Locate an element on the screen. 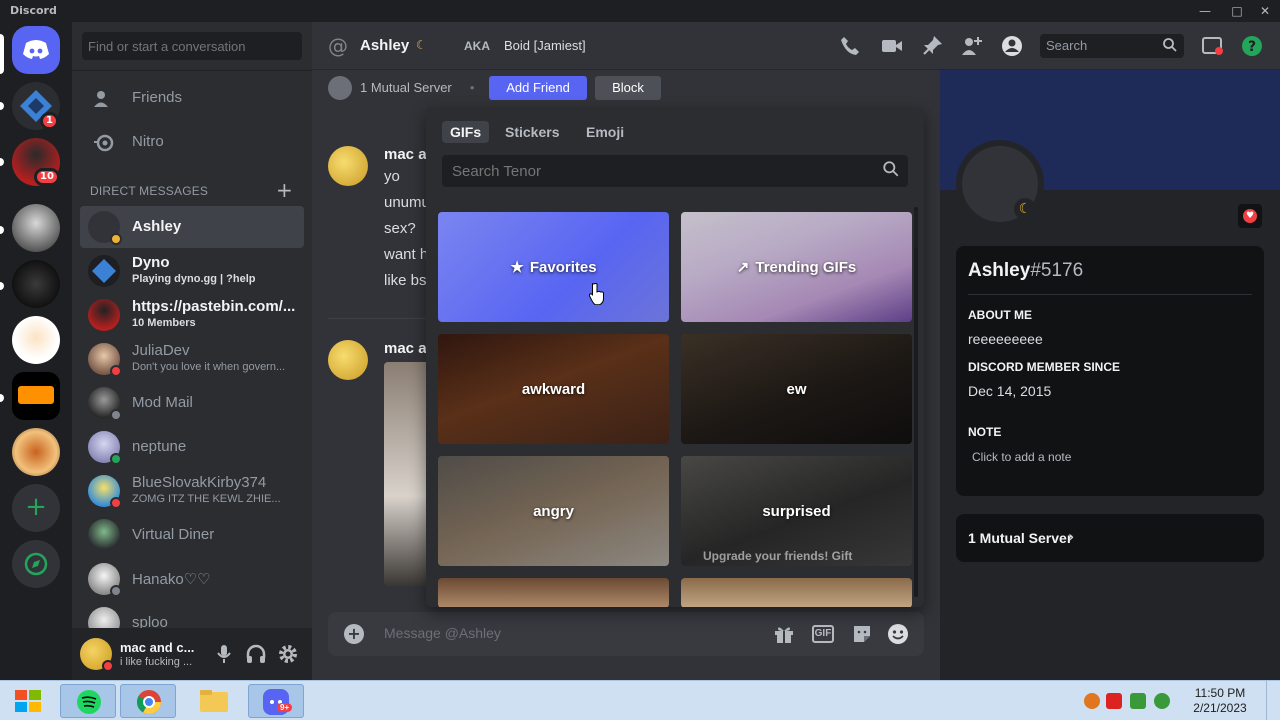 The height and width of the screenshot is (720, 1280). network-icon is located at coordinates (1138, 701).